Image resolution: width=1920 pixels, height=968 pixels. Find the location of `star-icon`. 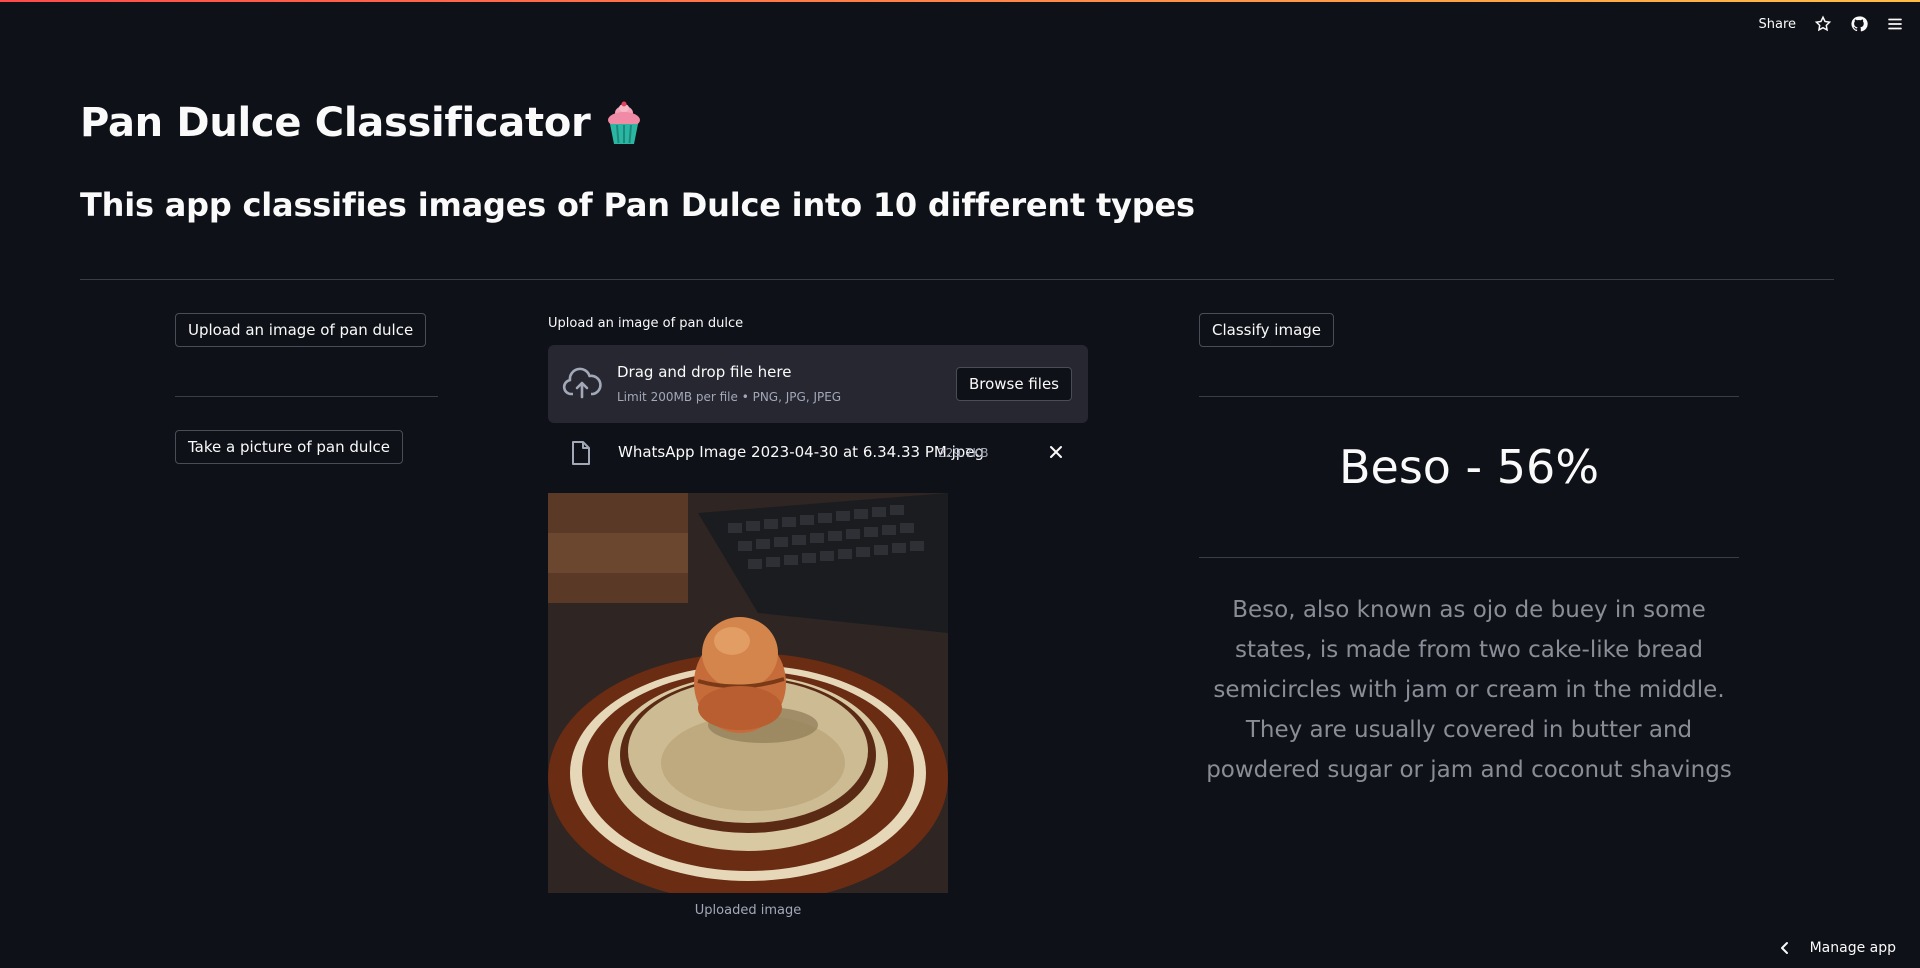

star-icon is located at coordinates (1823, 24).